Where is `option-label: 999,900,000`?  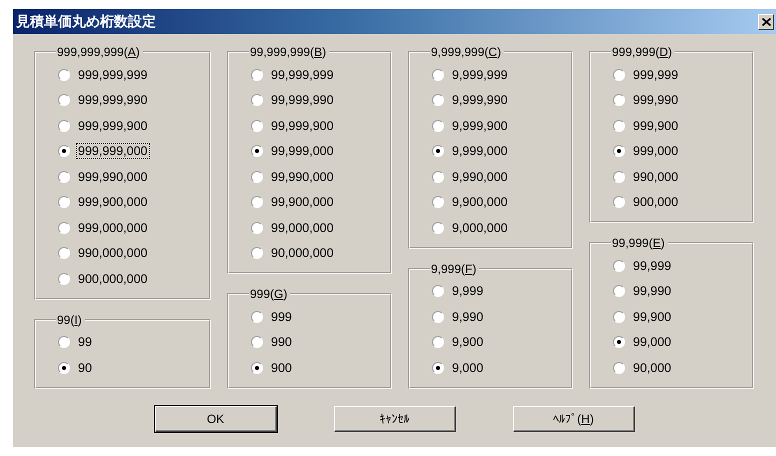
option-label: 999,900,000 is located at coordinates (113, 202).